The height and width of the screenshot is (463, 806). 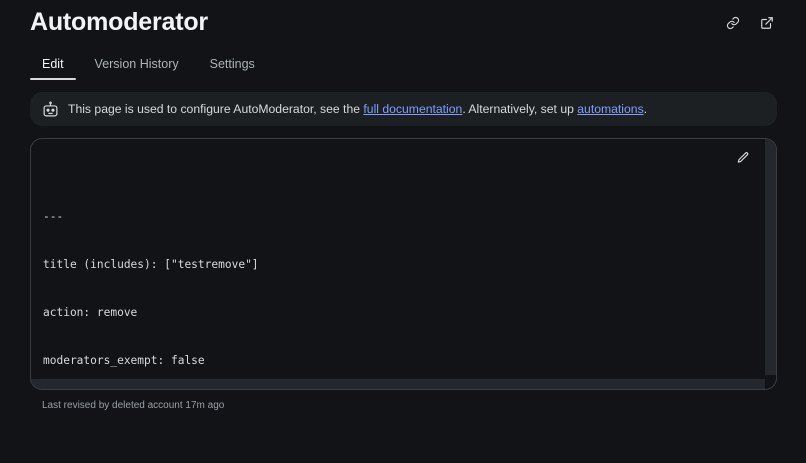 I want to click on tab-settings: Settings, so click(x=232, y=65).